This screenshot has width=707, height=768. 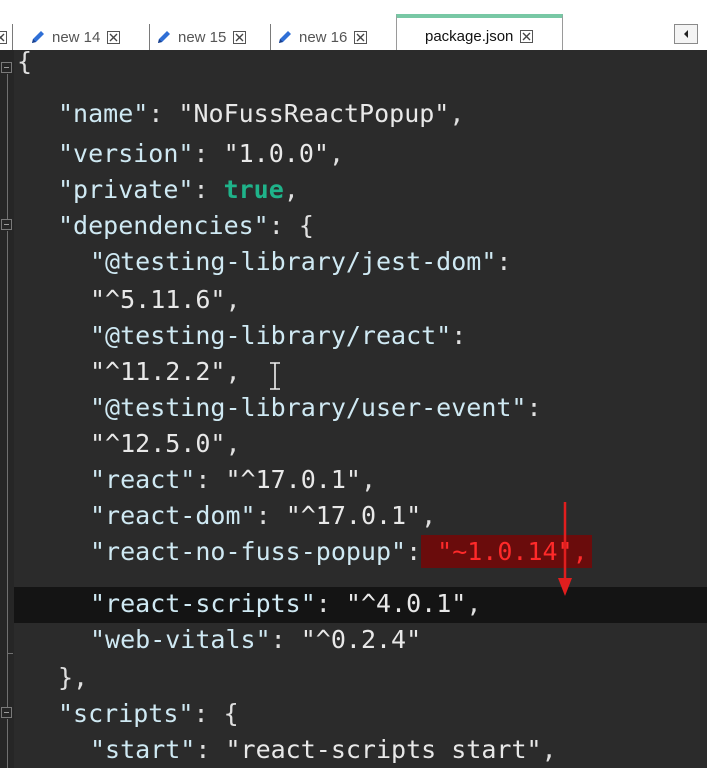 What do you see at coordinates (126, 153) in the screenshot?
I see `json-key: "version"` at bounding box center [126, 153].